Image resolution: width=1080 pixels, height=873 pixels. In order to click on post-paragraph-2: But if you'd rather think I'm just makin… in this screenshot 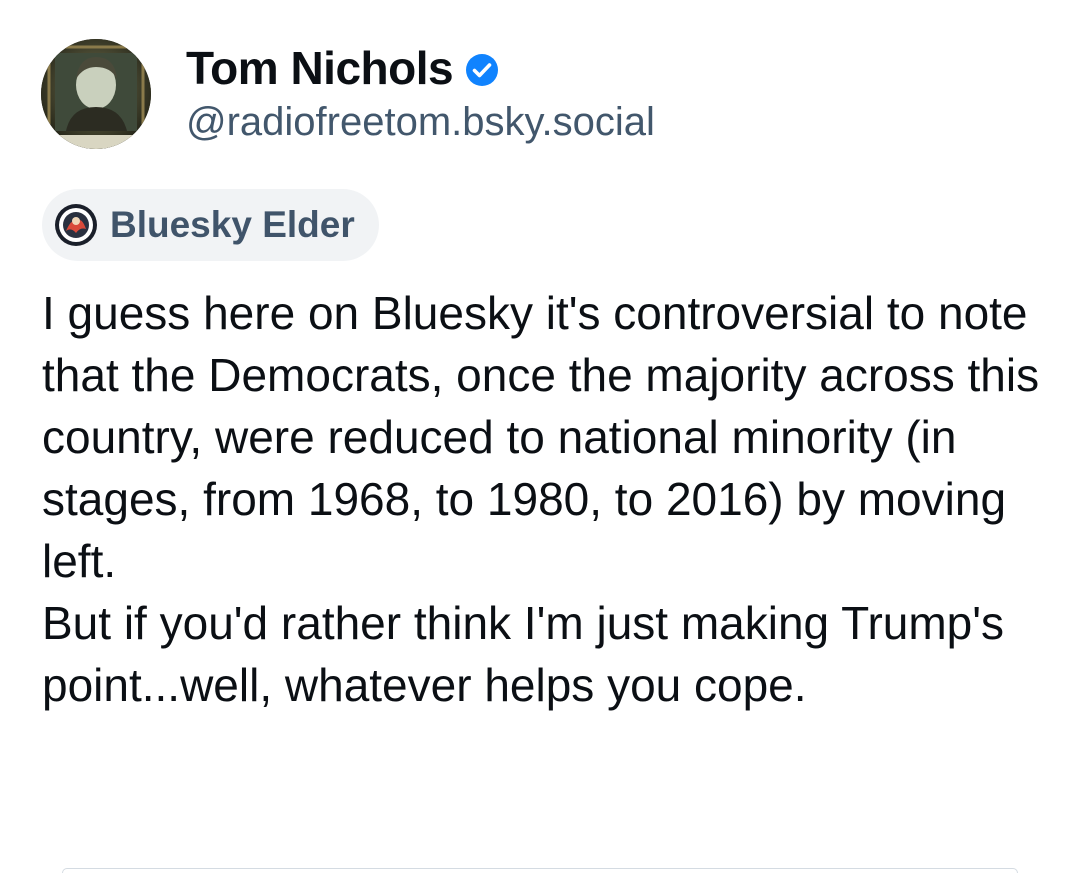, I will do `click(523, 654)`.